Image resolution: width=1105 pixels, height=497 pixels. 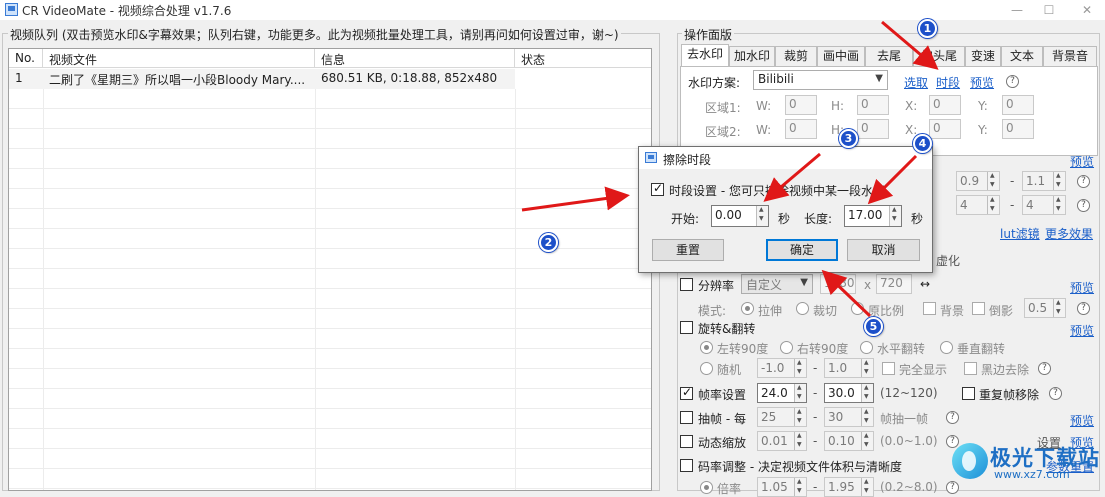 I want to click on shadow-value: 0.5, so click(x=1038, y=308).